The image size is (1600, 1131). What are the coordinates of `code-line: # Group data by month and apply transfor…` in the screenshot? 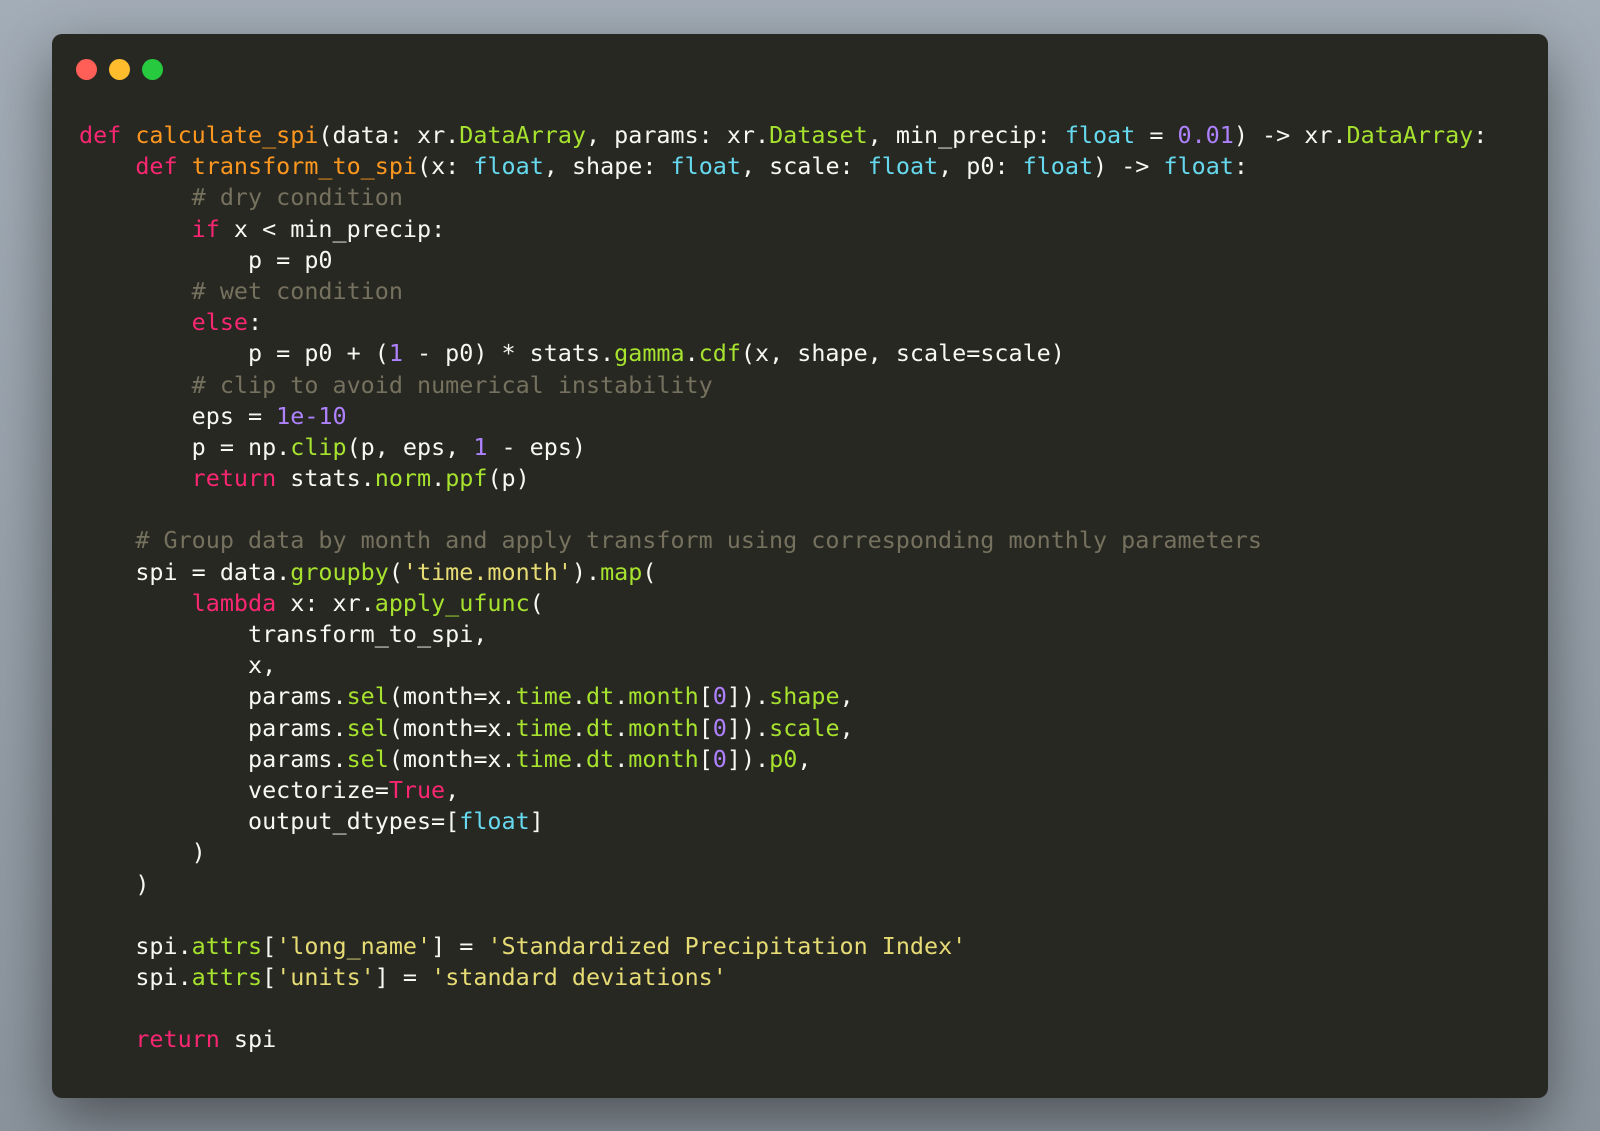 It's located at (783, 540).